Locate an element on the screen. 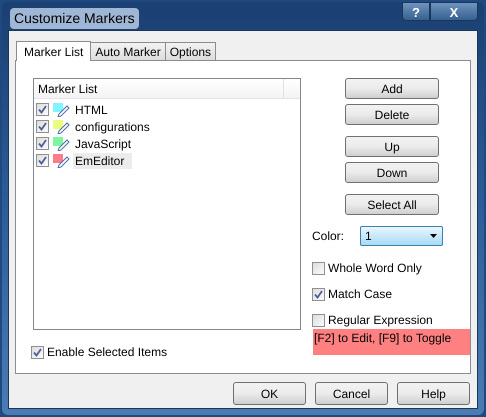 This screenshot has height=417, width=486. button: Select All is located at coordinates (392, 204).